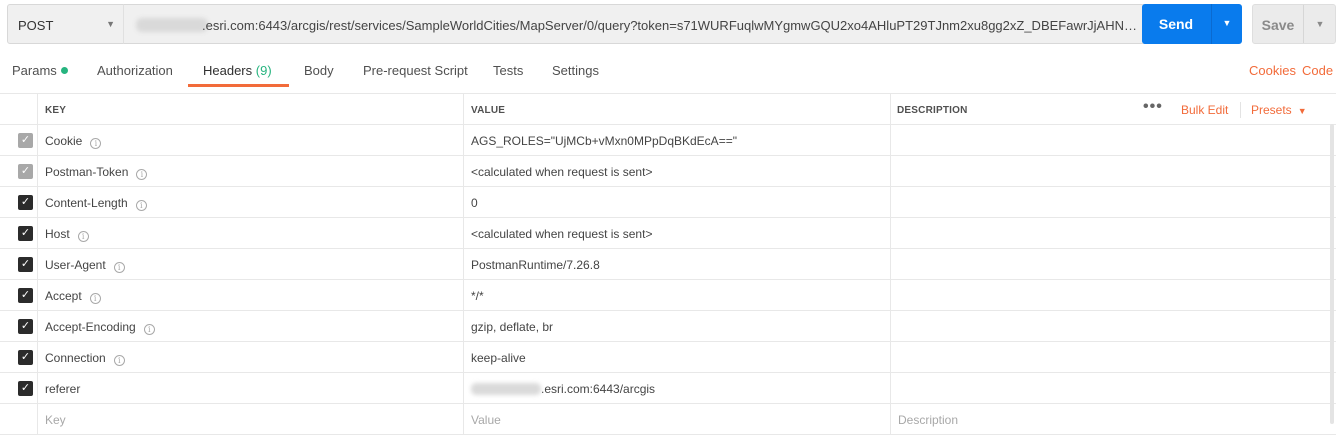 Image resolution: width=1336 pixels, height=438 pixels. Describe the element at coordinates (86, 203) in the screenshot. I see `header-key-text: Content-Length` at that location.